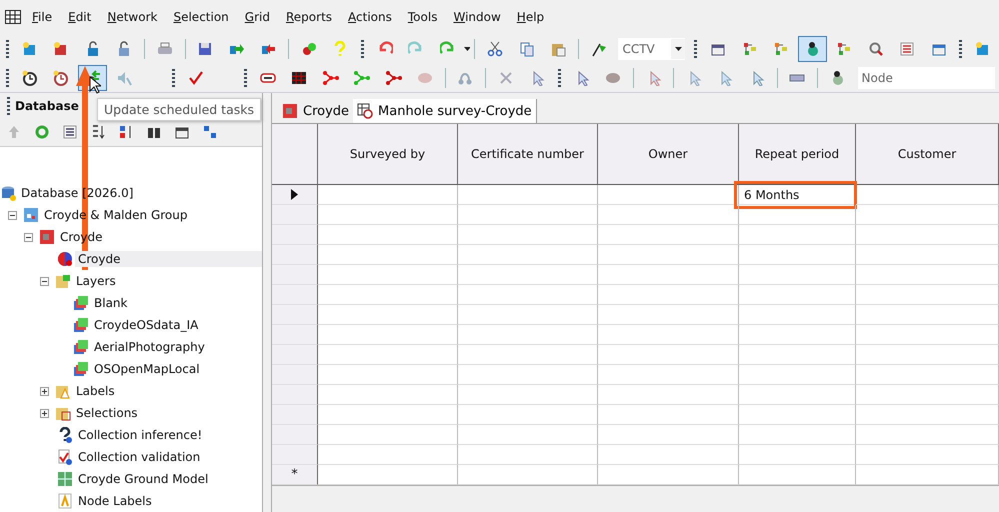  I want to click on menu-item: Tools, so click(423, 17).